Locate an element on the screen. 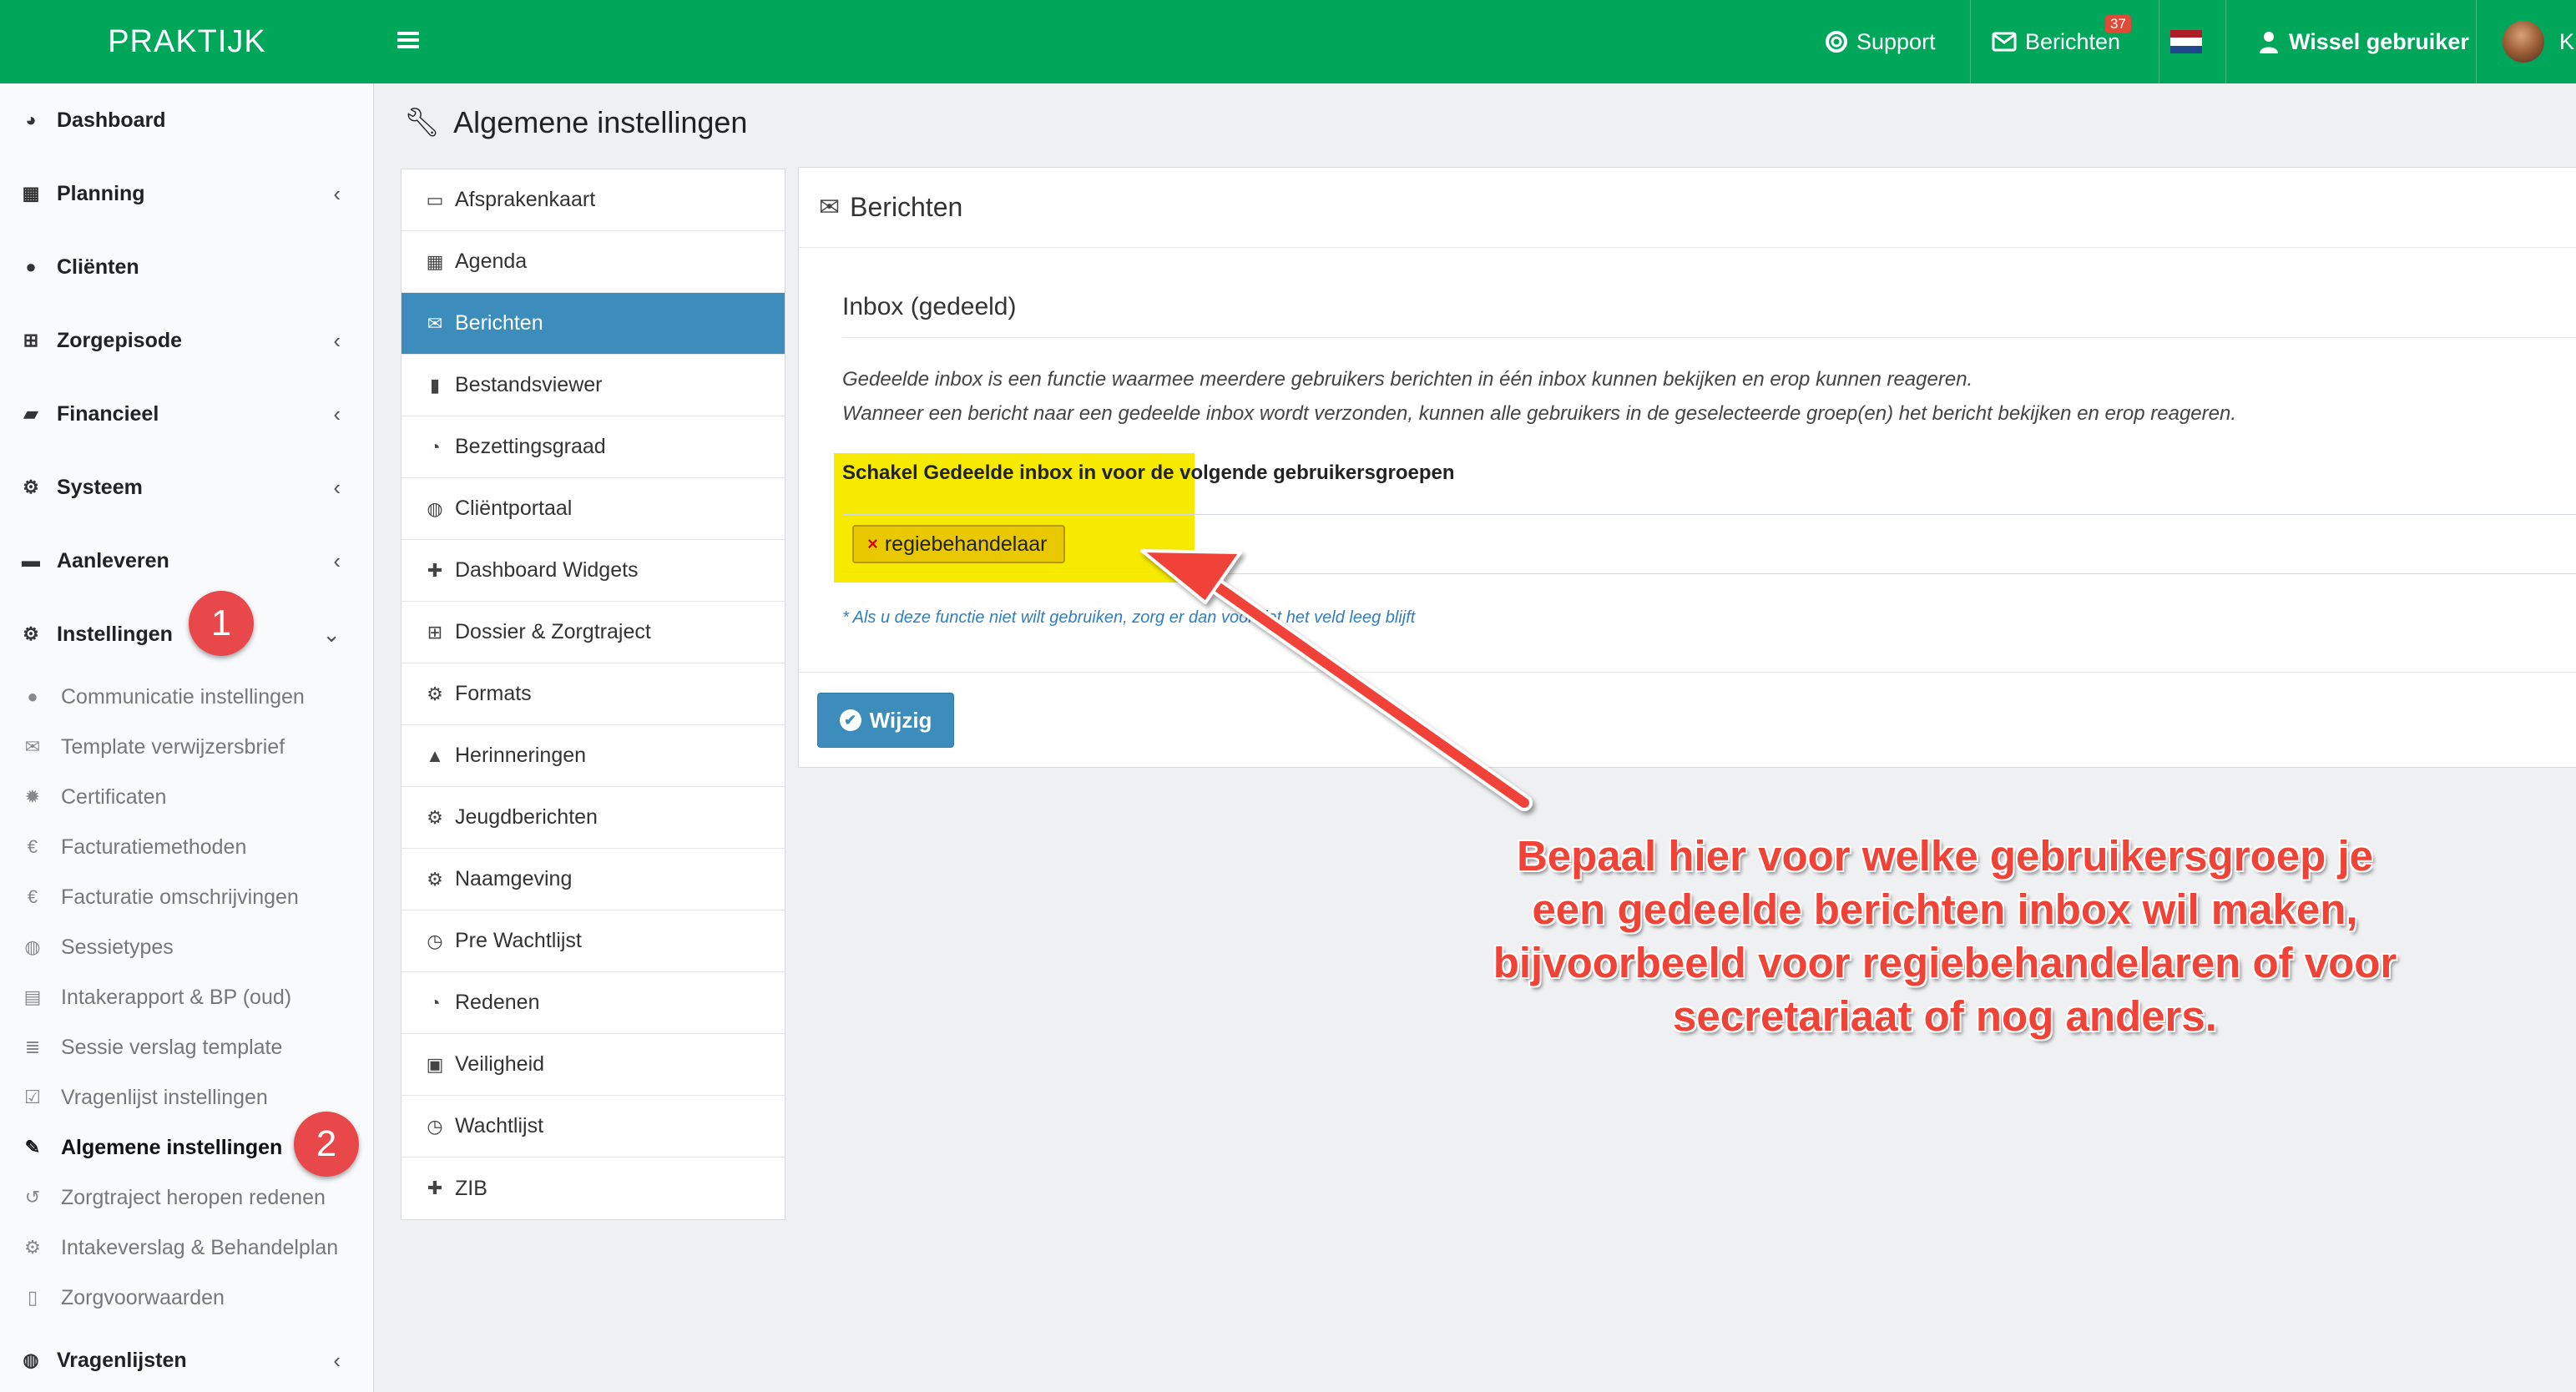 The height and width of the screenshot is (1392, 2576). annotation-arrow is located at coordinates (1336, 680).